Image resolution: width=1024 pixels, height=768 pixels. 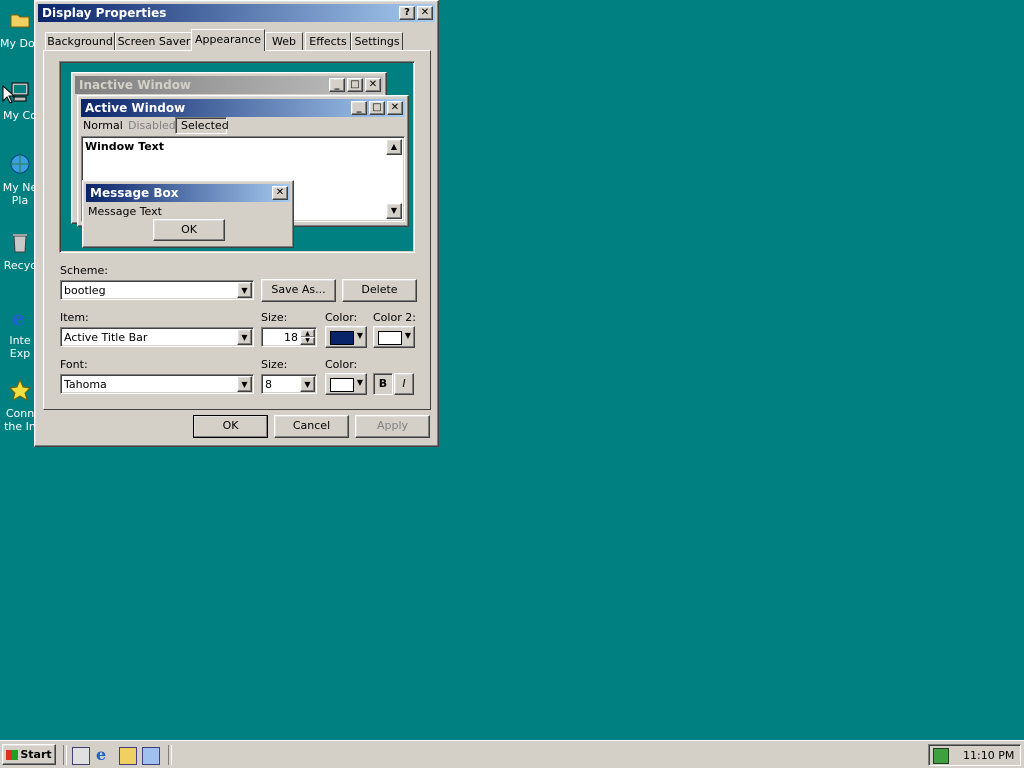 I want to click on item-color2-label: Color 2:, so click(x=394, y=317).